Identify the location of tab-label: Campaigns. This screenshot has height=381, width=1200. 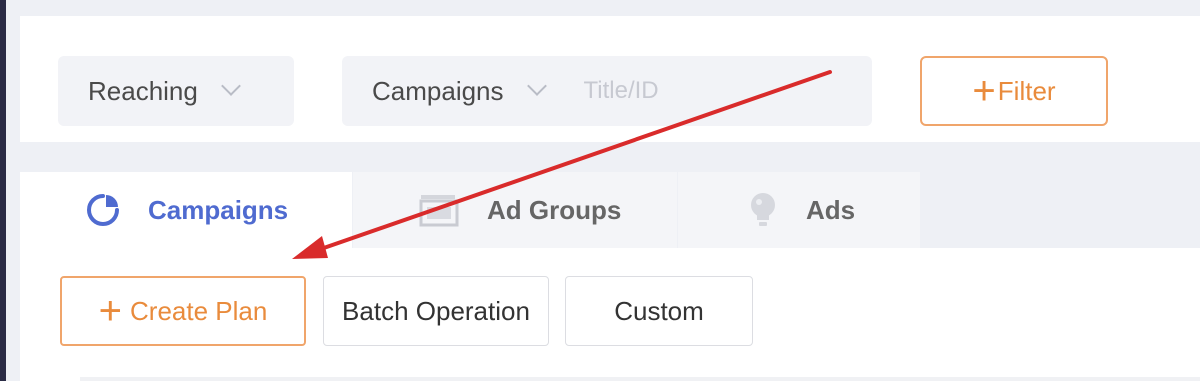
(218, 209).